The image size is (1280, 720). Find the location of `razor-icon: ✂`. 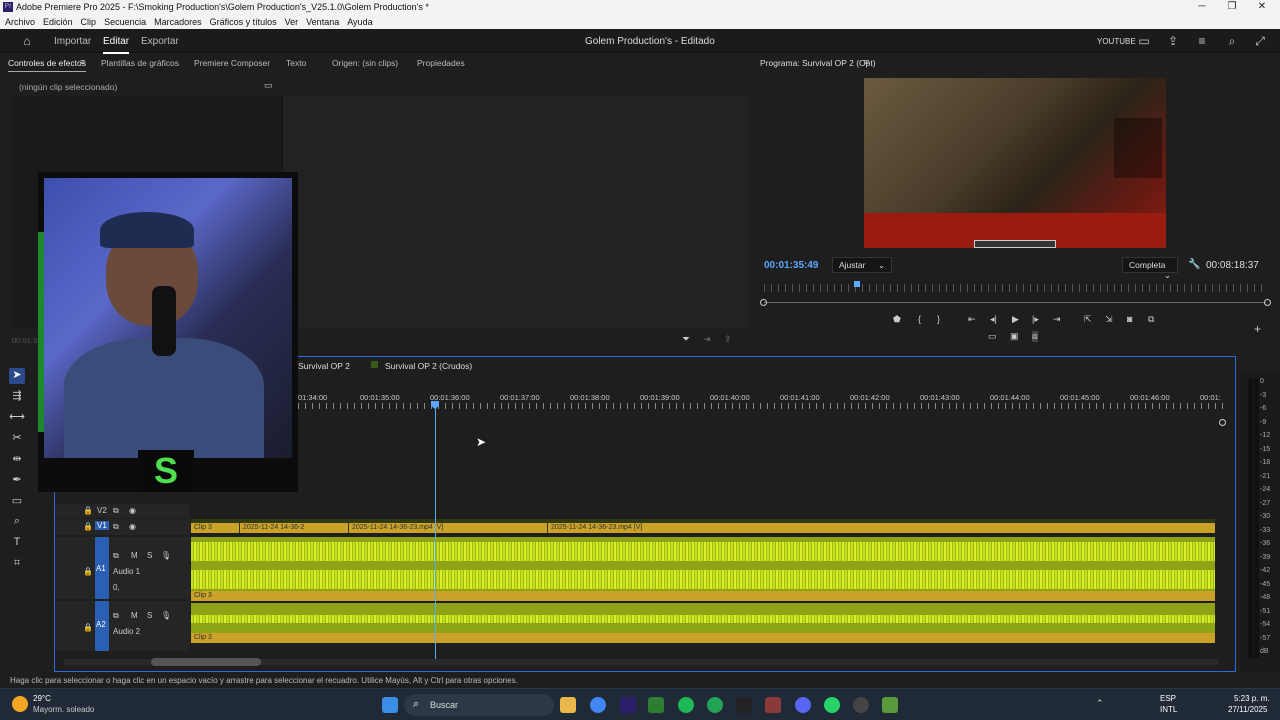

razor-icon: ✂ is located at coordinates (17, 439).